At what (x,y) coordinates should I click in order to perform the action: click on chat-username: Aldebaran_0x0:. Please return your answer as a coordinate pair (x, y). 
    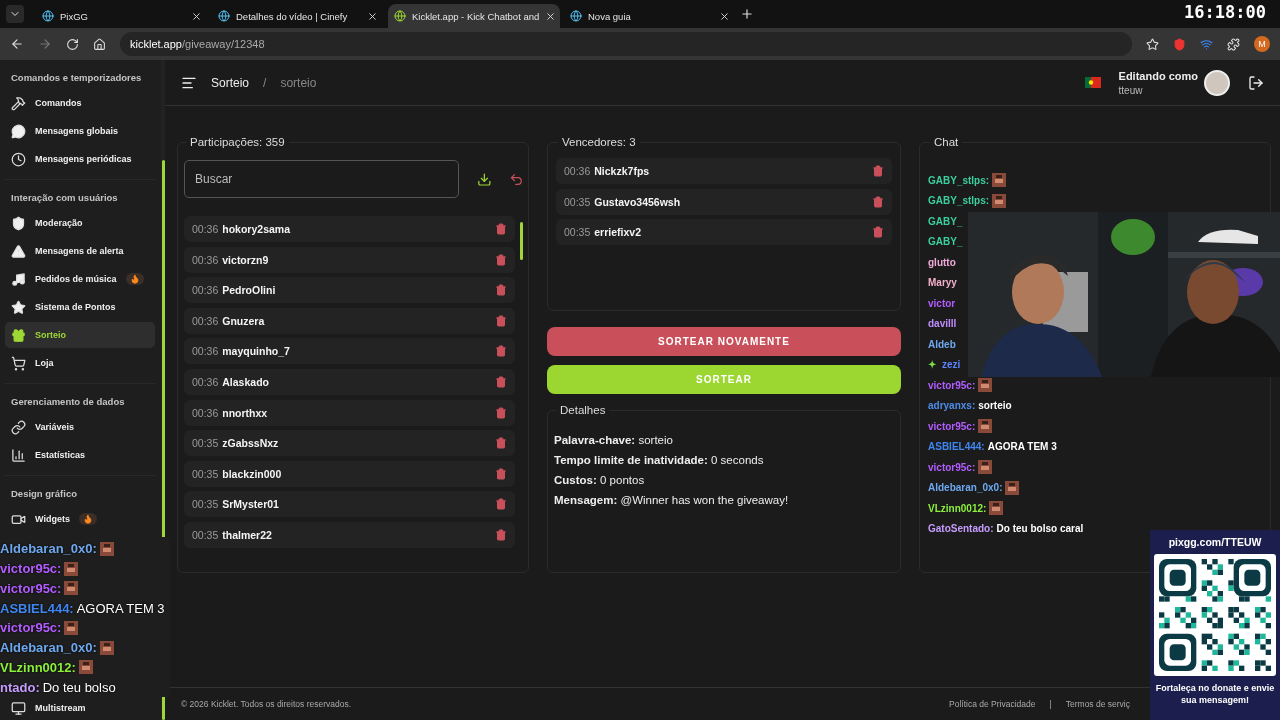
    Looking at the image, I should click on (965, 488).